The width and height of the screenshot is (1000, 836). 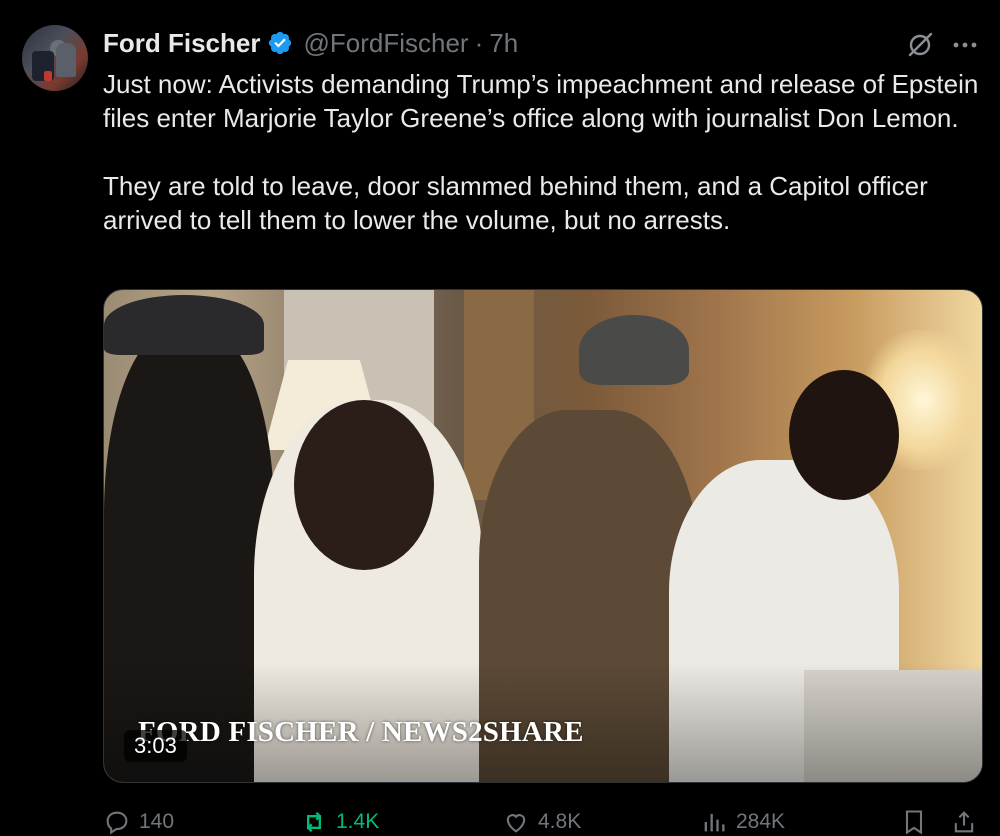 What do you see at coordinates (361, 732) in the screenshot?
I see `video-watermark: FORD FISCHER / NEWS2SHARE` at bounding box center [361, 732].